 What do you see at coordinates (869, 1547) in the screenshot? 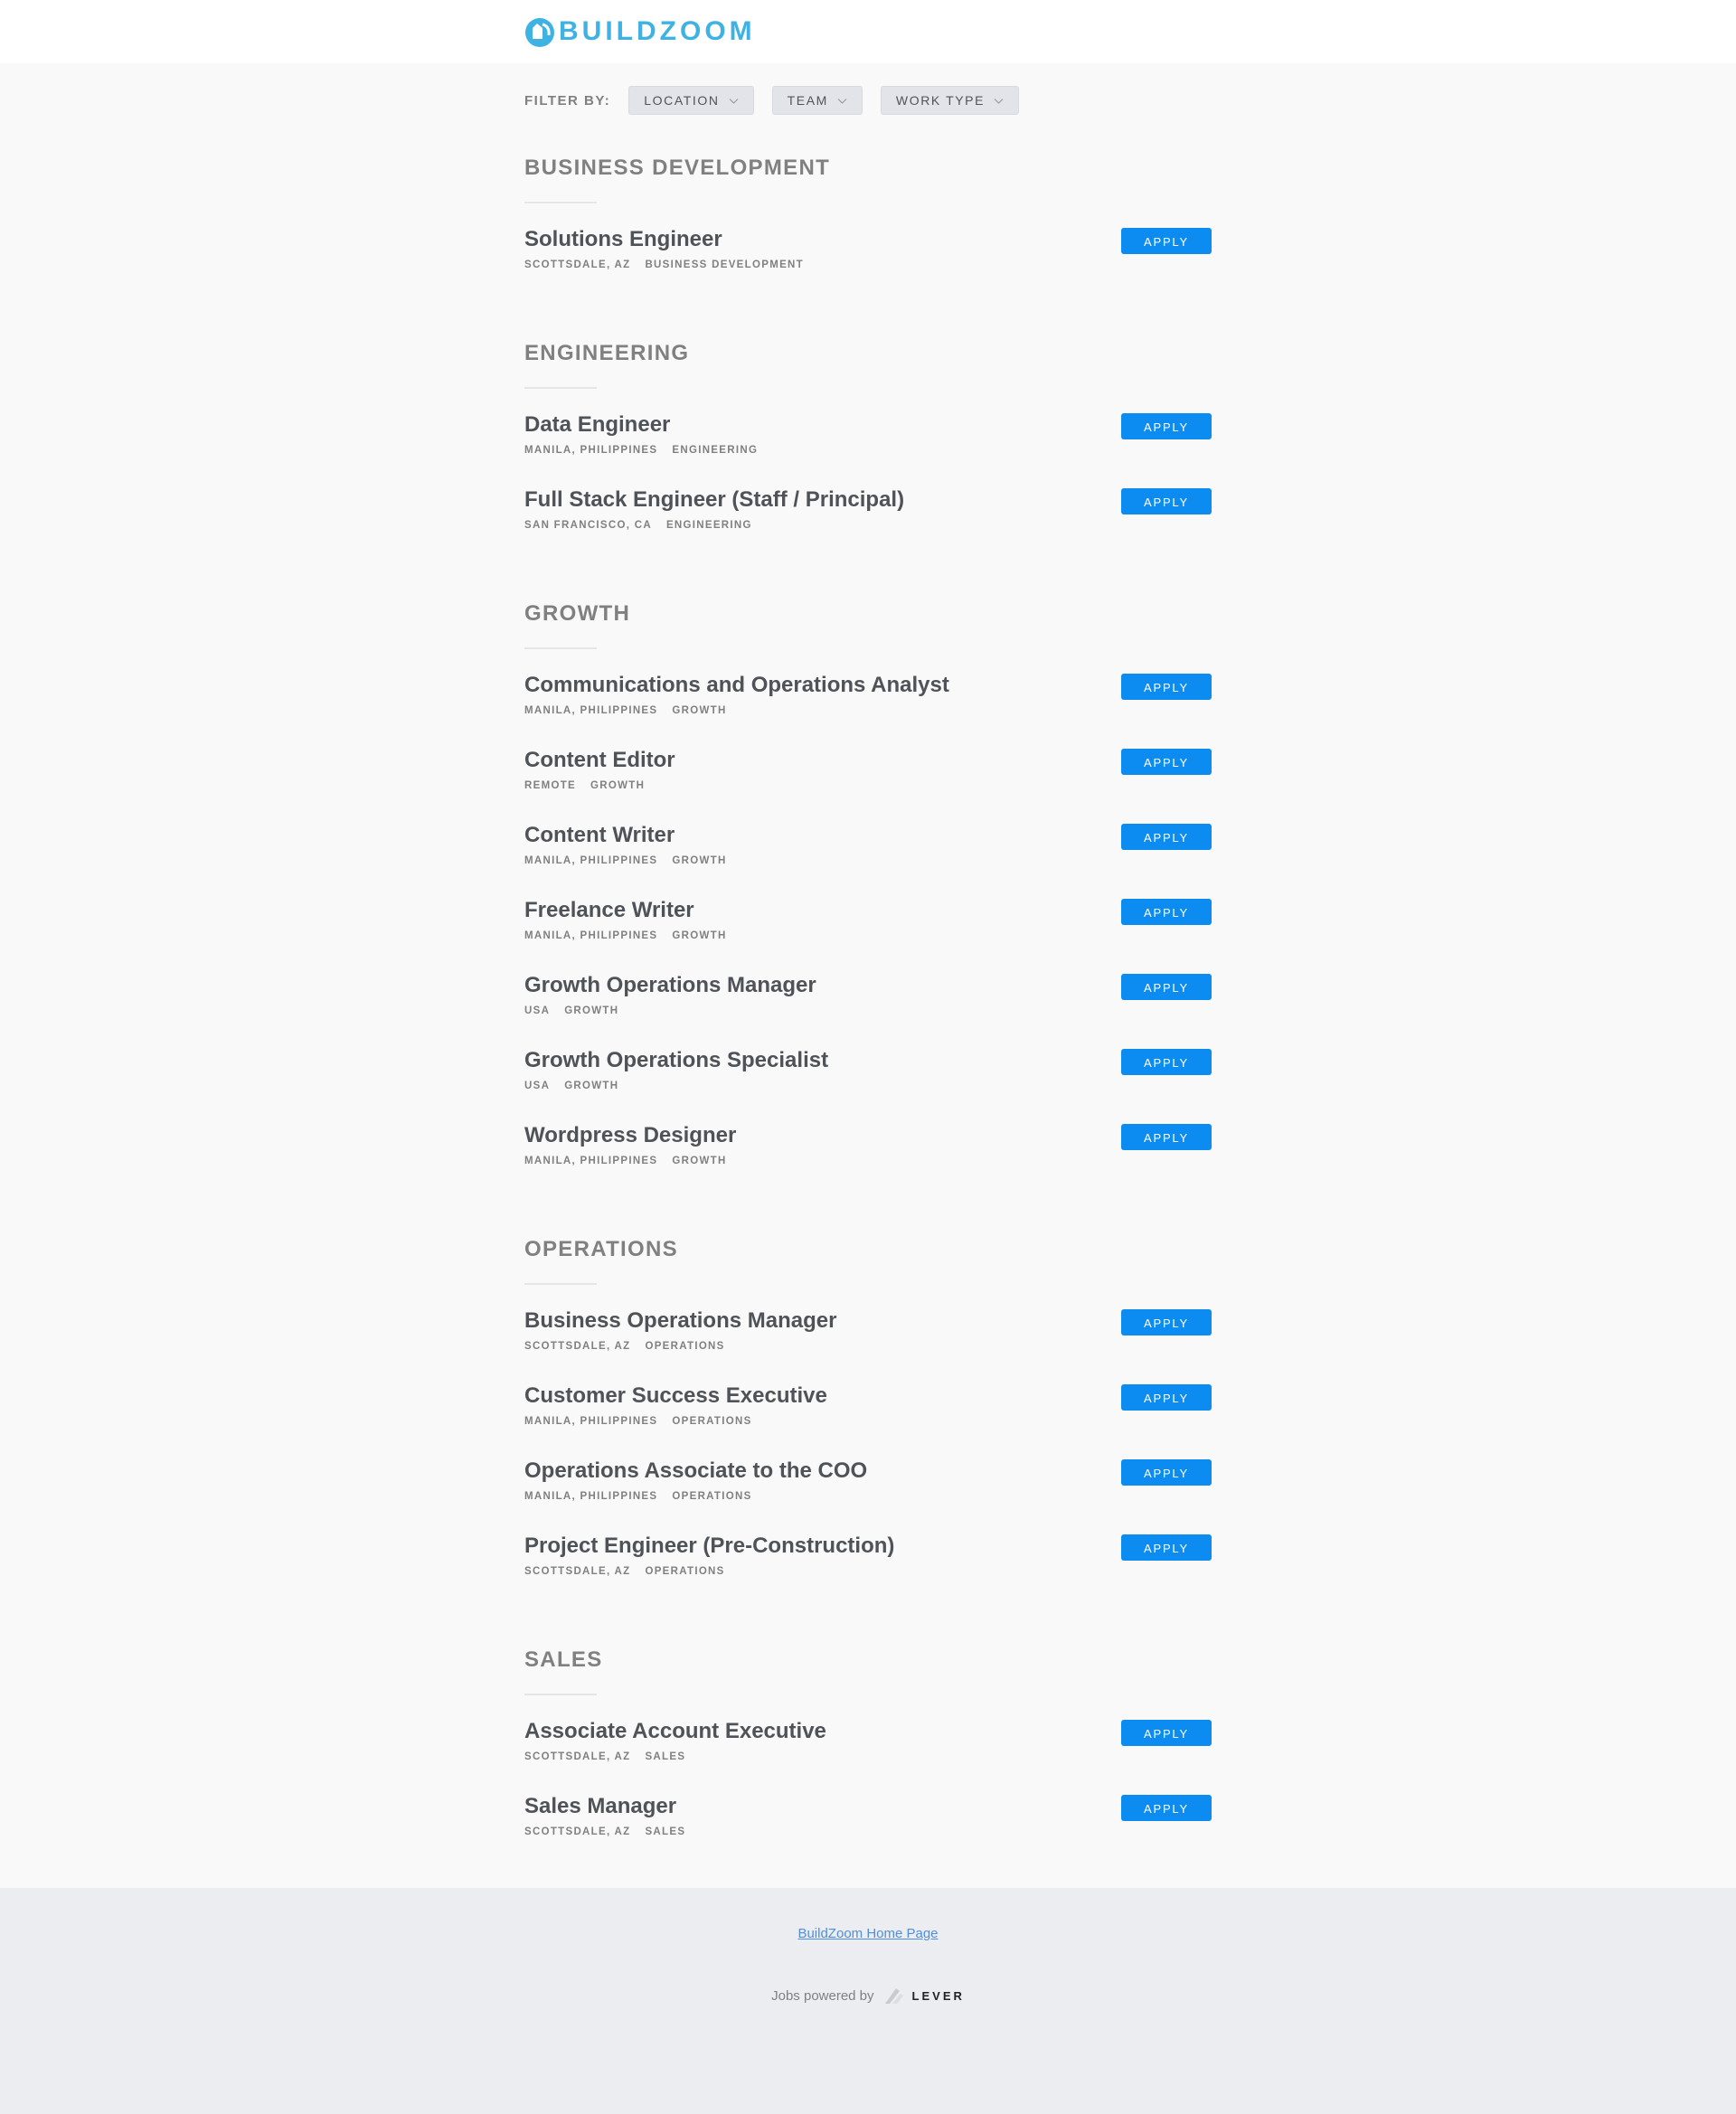
I see `posting-title-link: Project Engineer (Pre-Construction)` at bounding box center [869, 1547].